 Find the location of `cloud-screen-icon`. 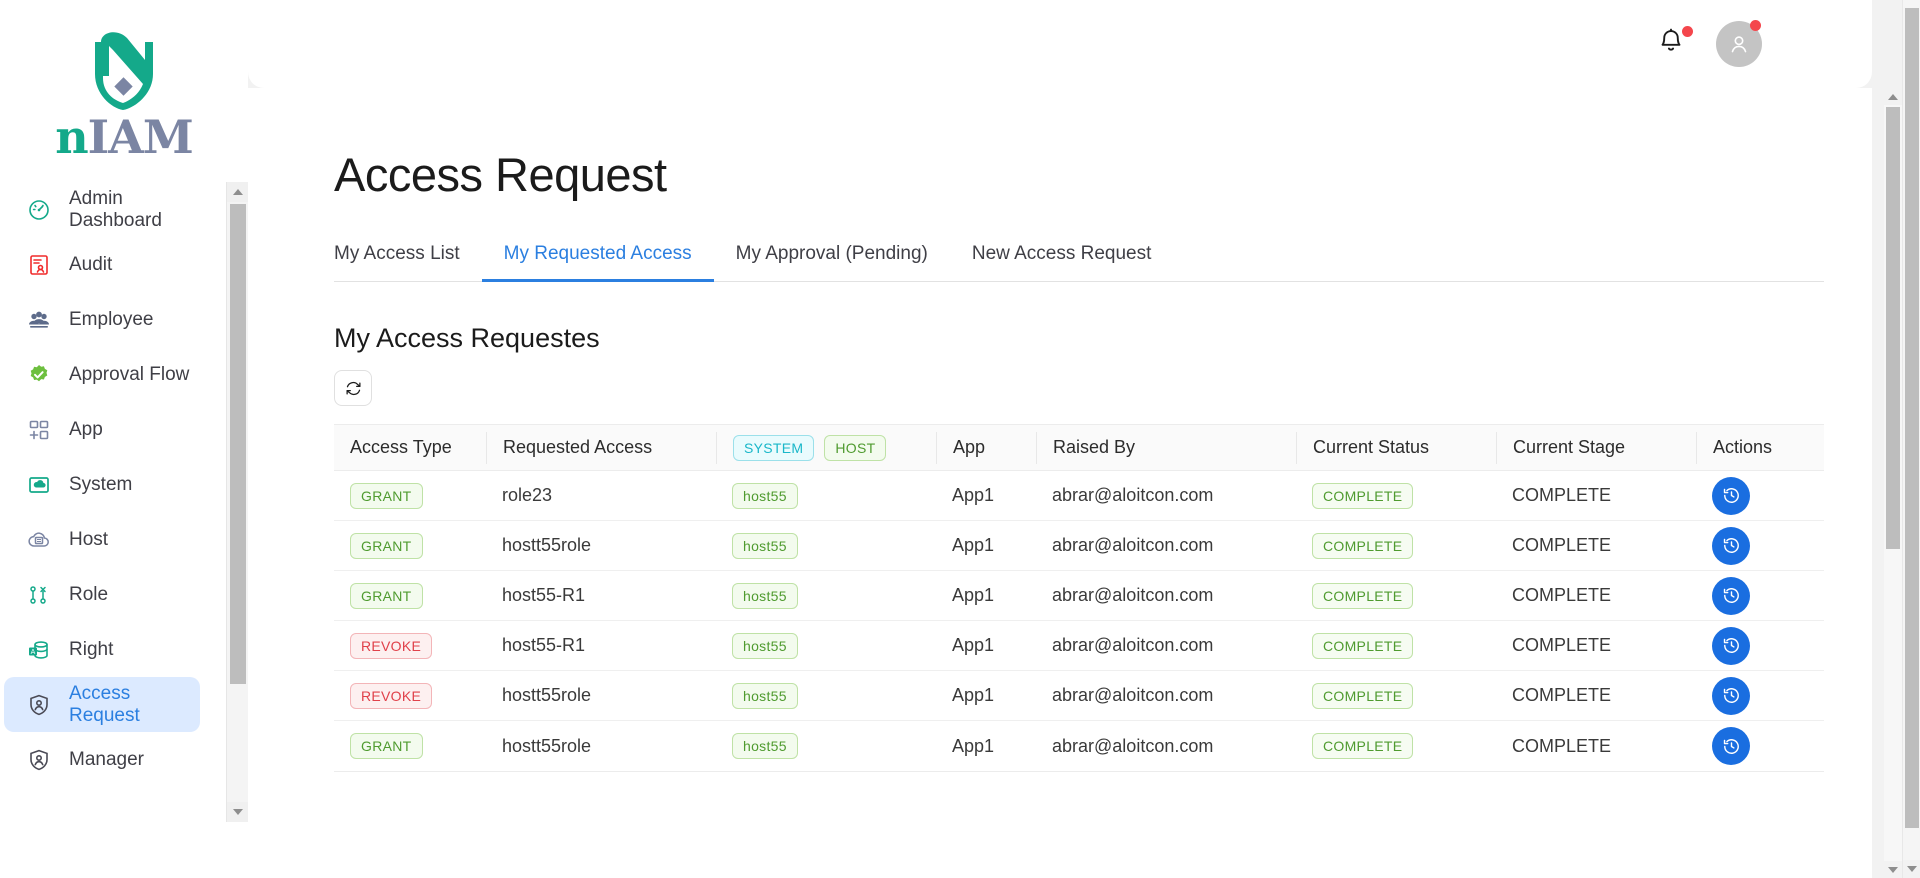

cloud-screen-icon is located at coordinates (39, 485).